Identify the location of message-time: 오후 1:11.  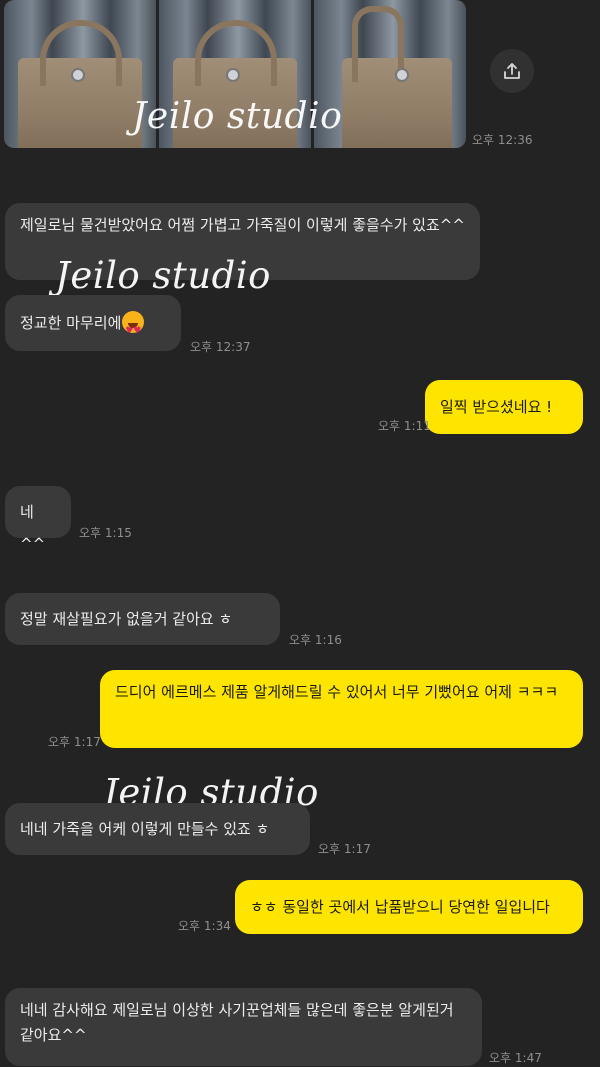
(404, 426).